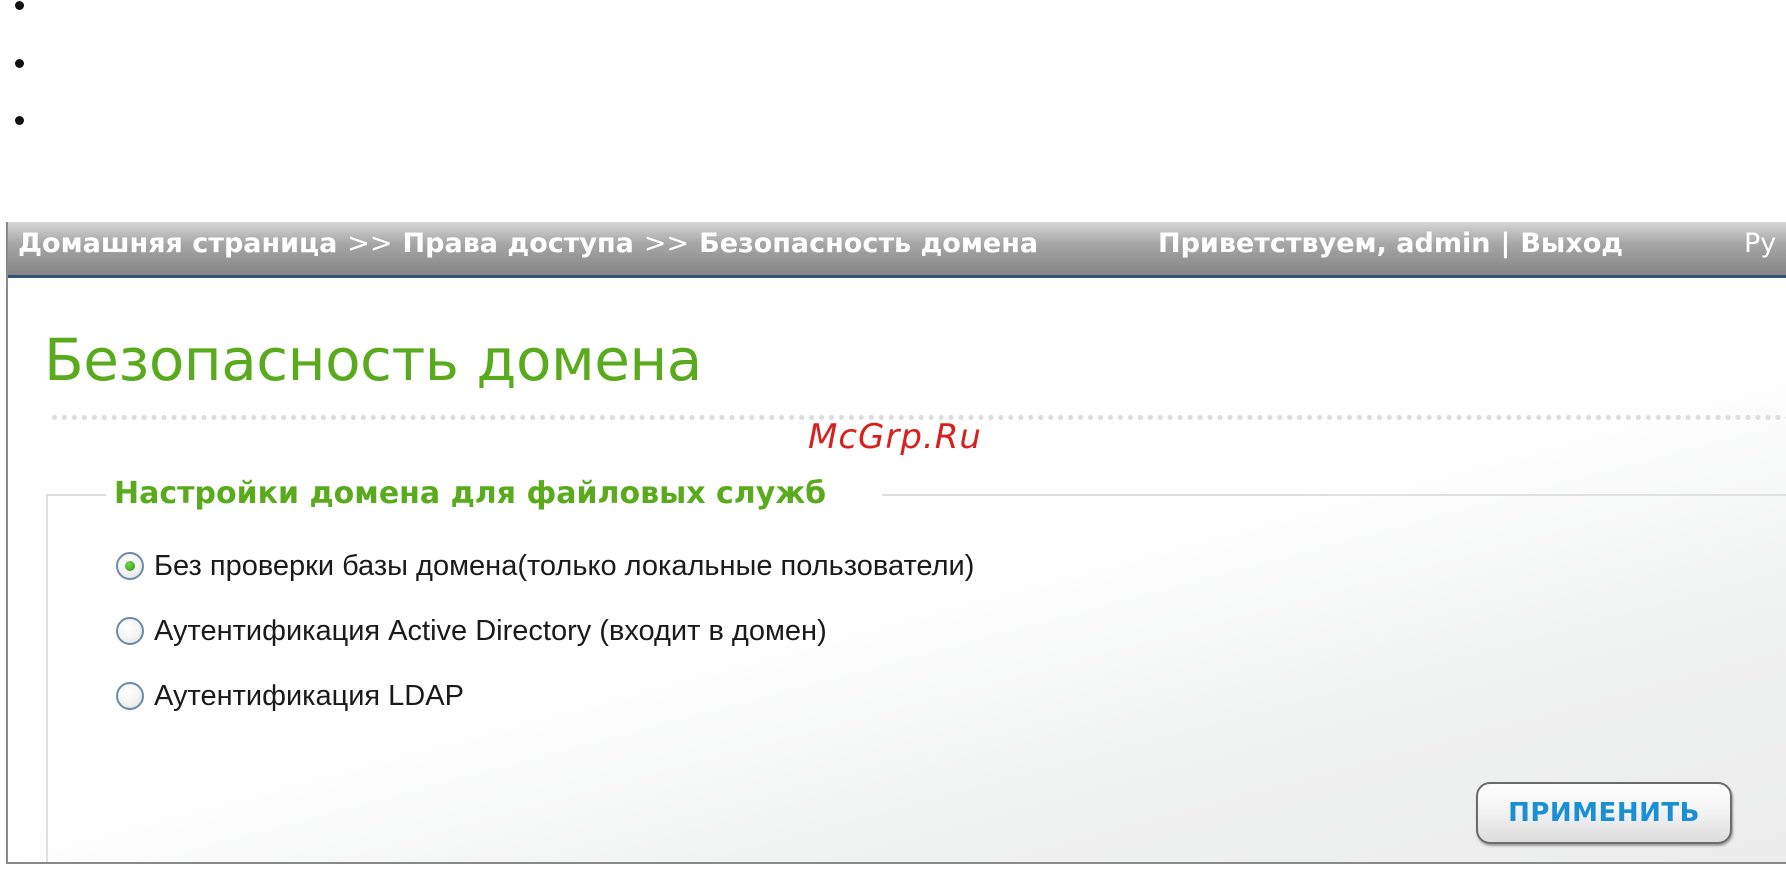  What do you see at coordinates (1390, 248) in the screenshot?
I see `welcome-area: Приветствуем, admin | Выход` at bounding box center [1390, 248].